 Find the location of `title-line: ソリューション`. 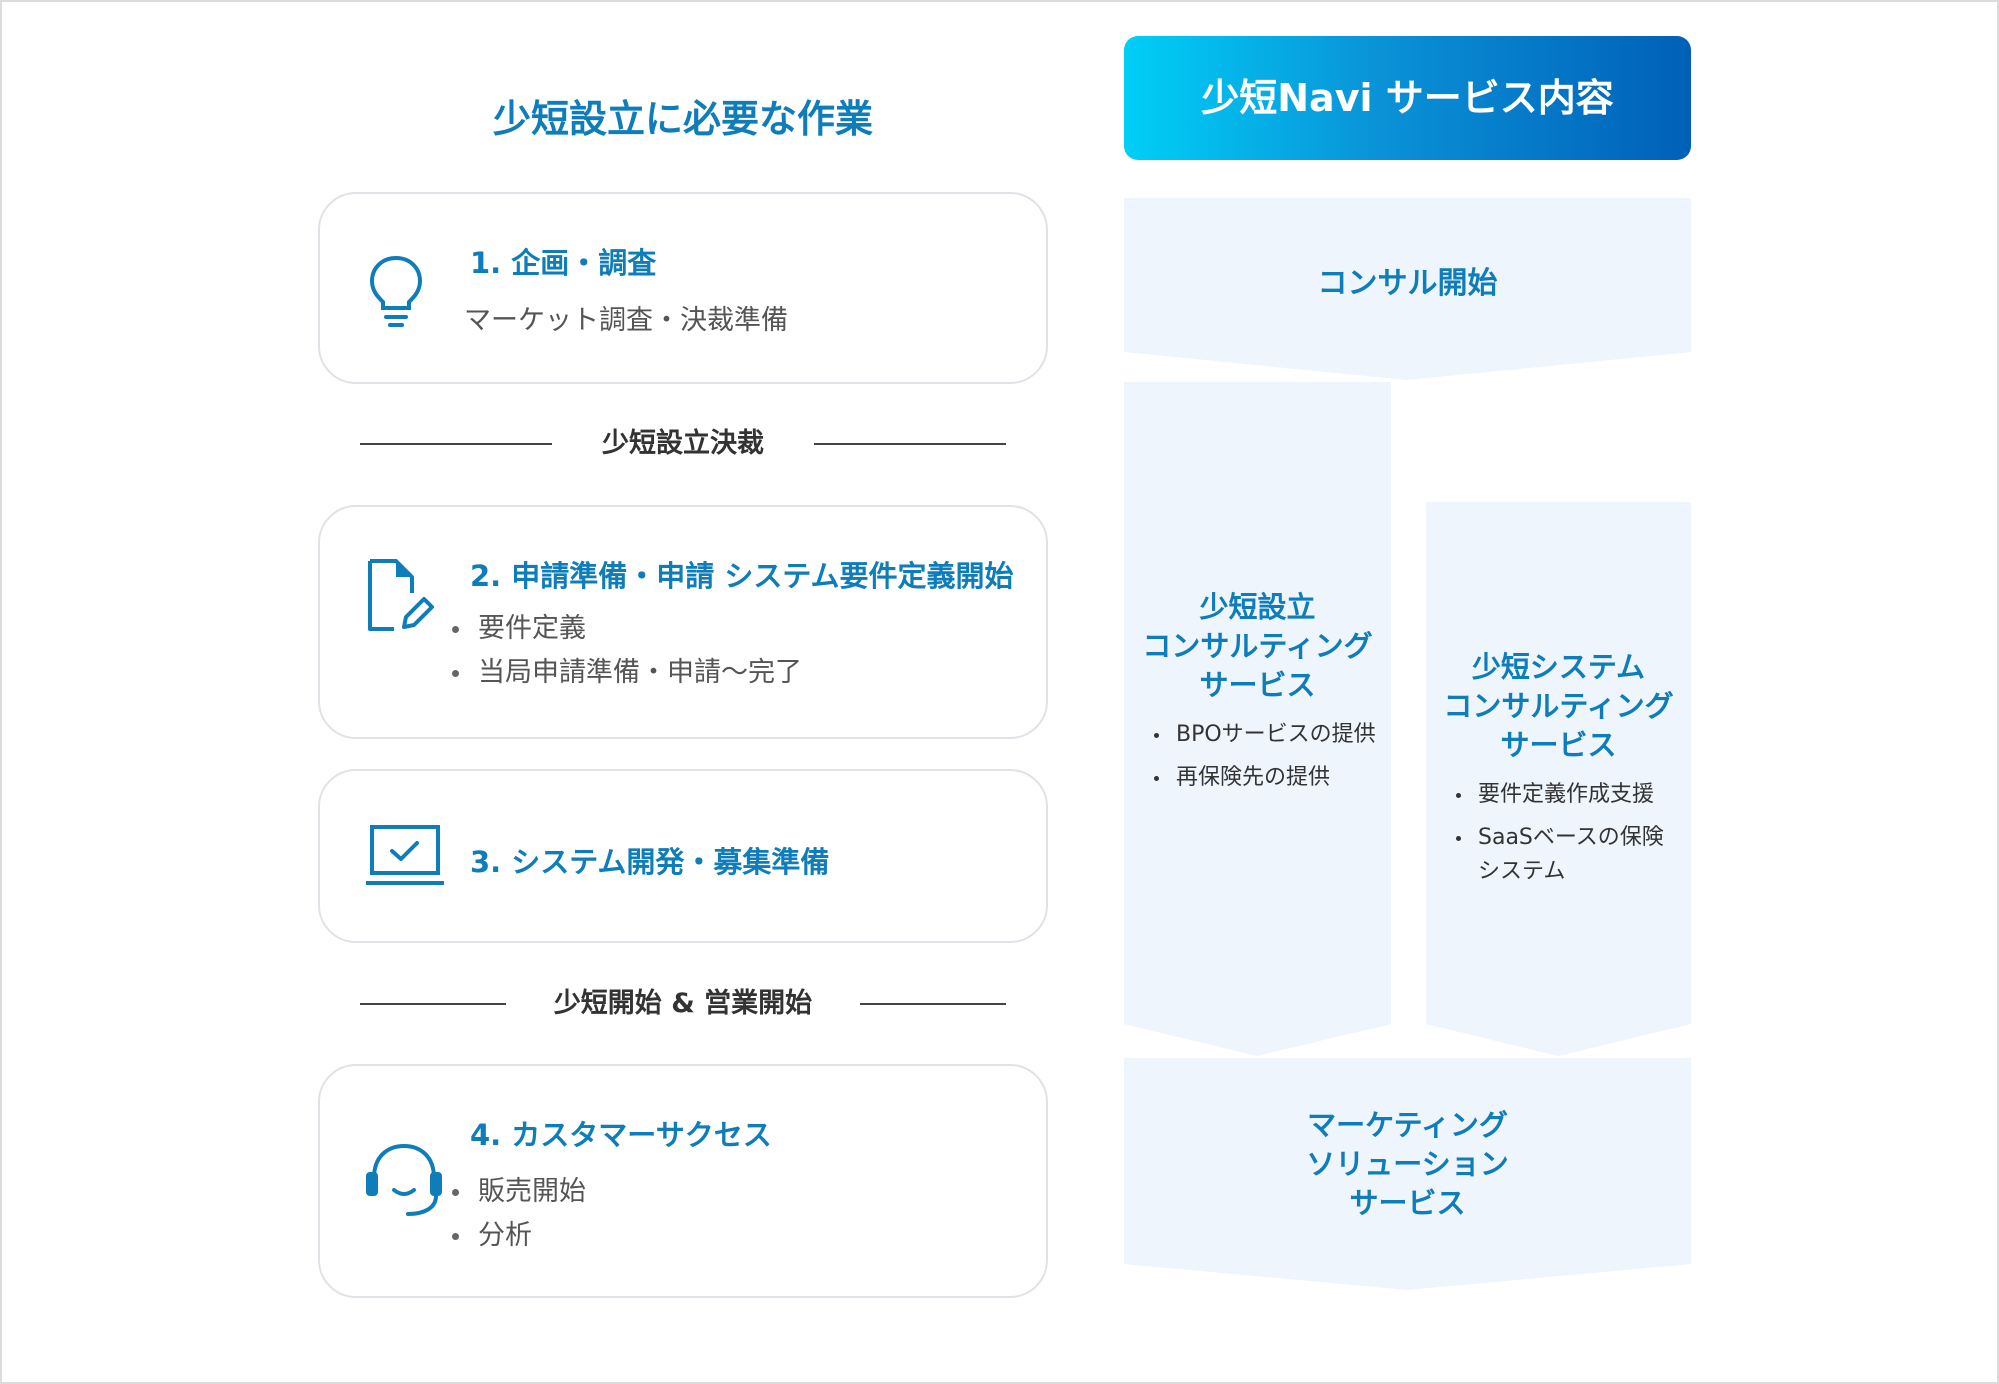

title-line: ソリューション is located at coordinates (1407, 1164).